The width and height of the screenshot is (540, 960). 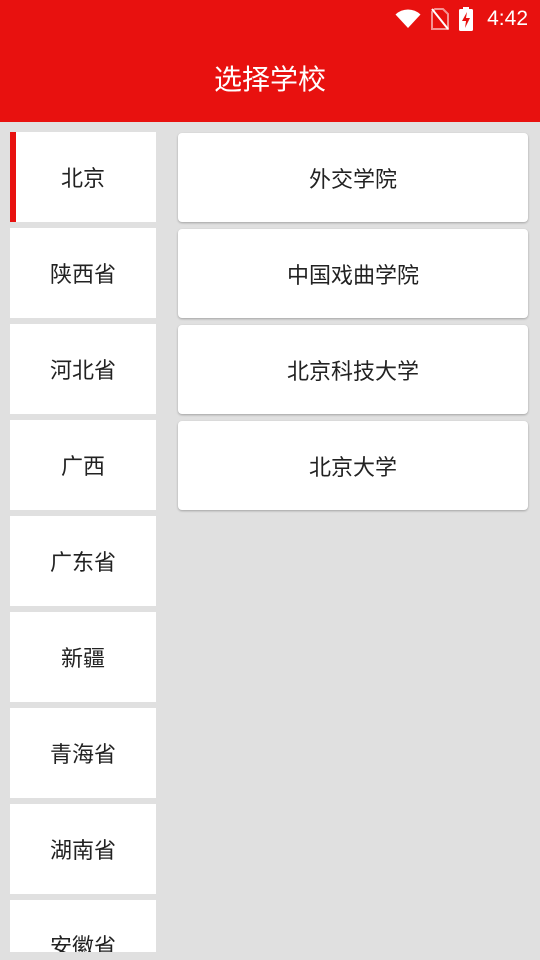 I want to click on status-bar: 4:42, so click(x=270, y=19).